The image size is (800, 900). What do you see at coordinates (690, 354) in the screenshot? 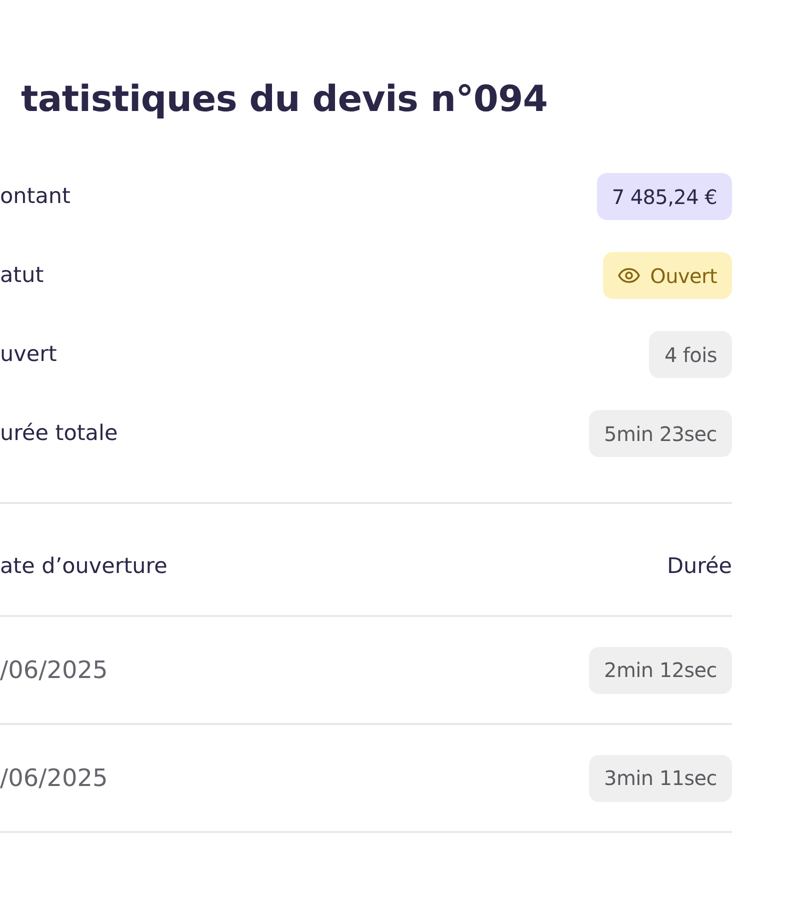
I see `count-badge: 4 fois` at bounding box center [690, 354].